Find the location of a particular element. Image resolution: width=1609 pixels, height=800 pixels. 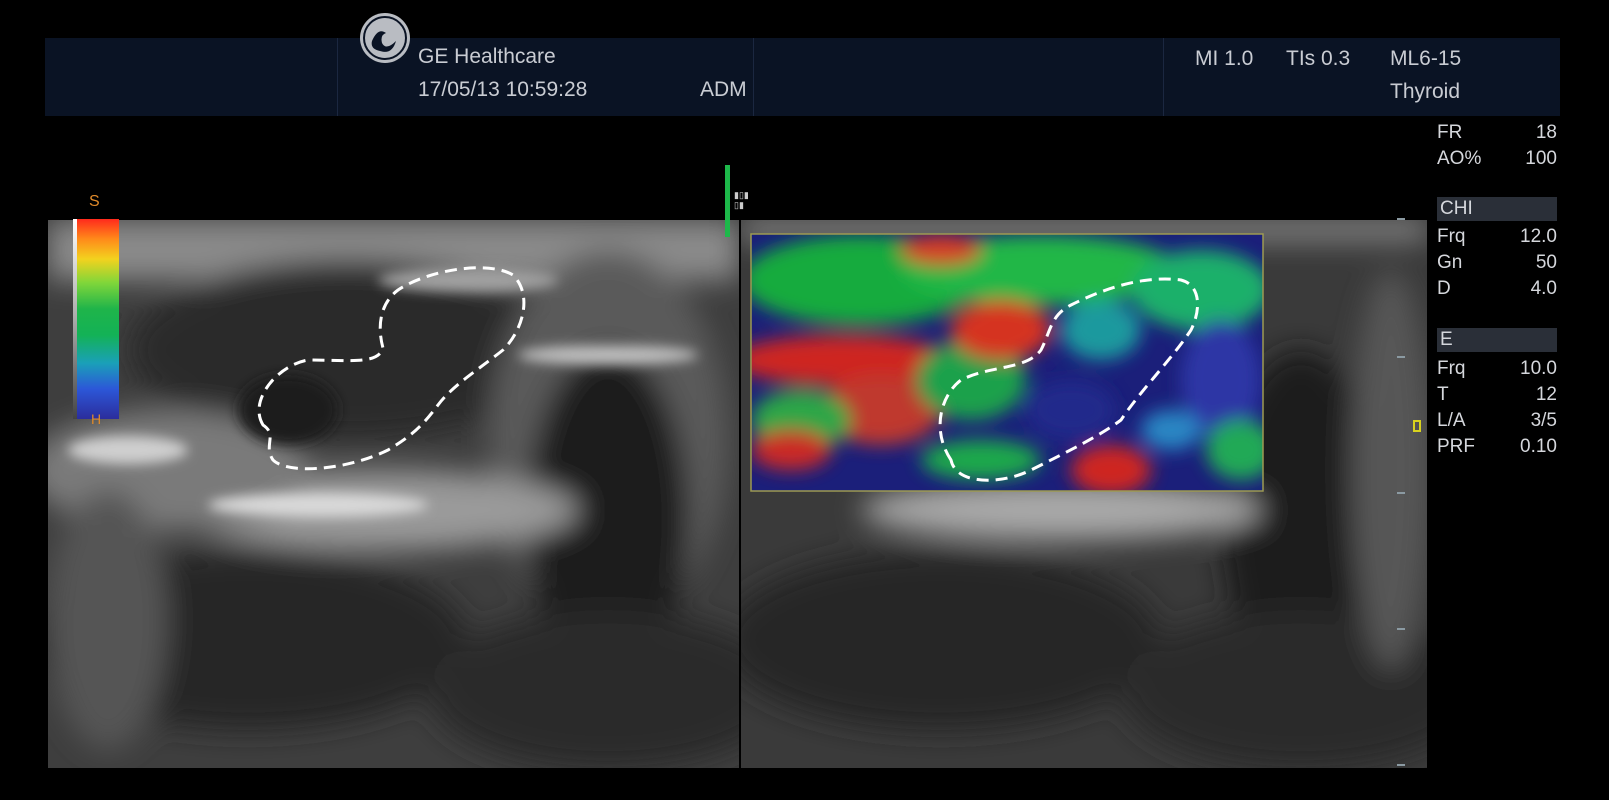

e-la-value: 3/5 is located at coordinates (1543, 420).